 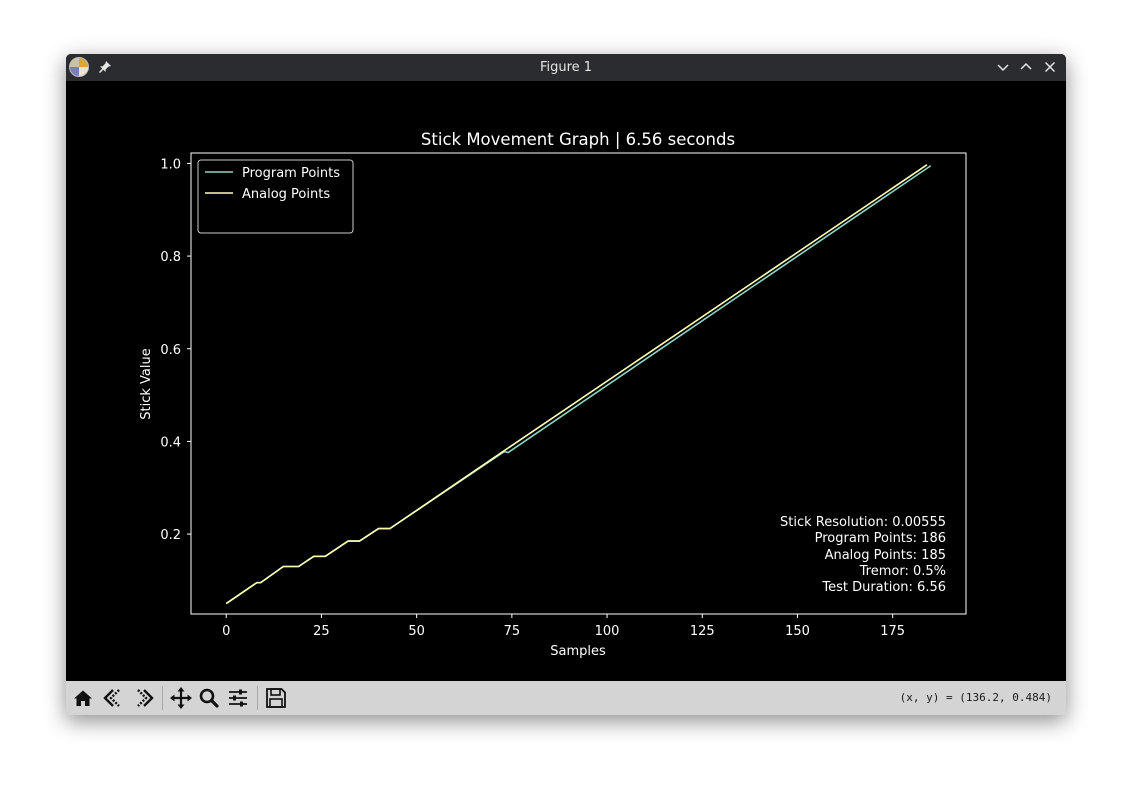 What do you see at coordinates (170, 257) in the screenshot?
I see `y-tick-label: 0.8` at bounding box center [170, 257].